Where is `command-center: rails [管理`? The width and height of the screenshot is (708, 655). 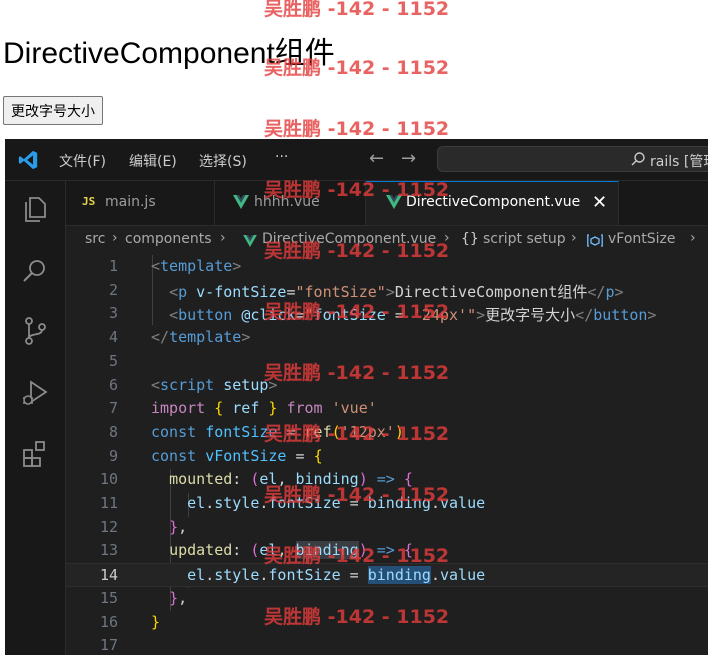
command-center: rails [管理 is located at coordinates (572, 159).